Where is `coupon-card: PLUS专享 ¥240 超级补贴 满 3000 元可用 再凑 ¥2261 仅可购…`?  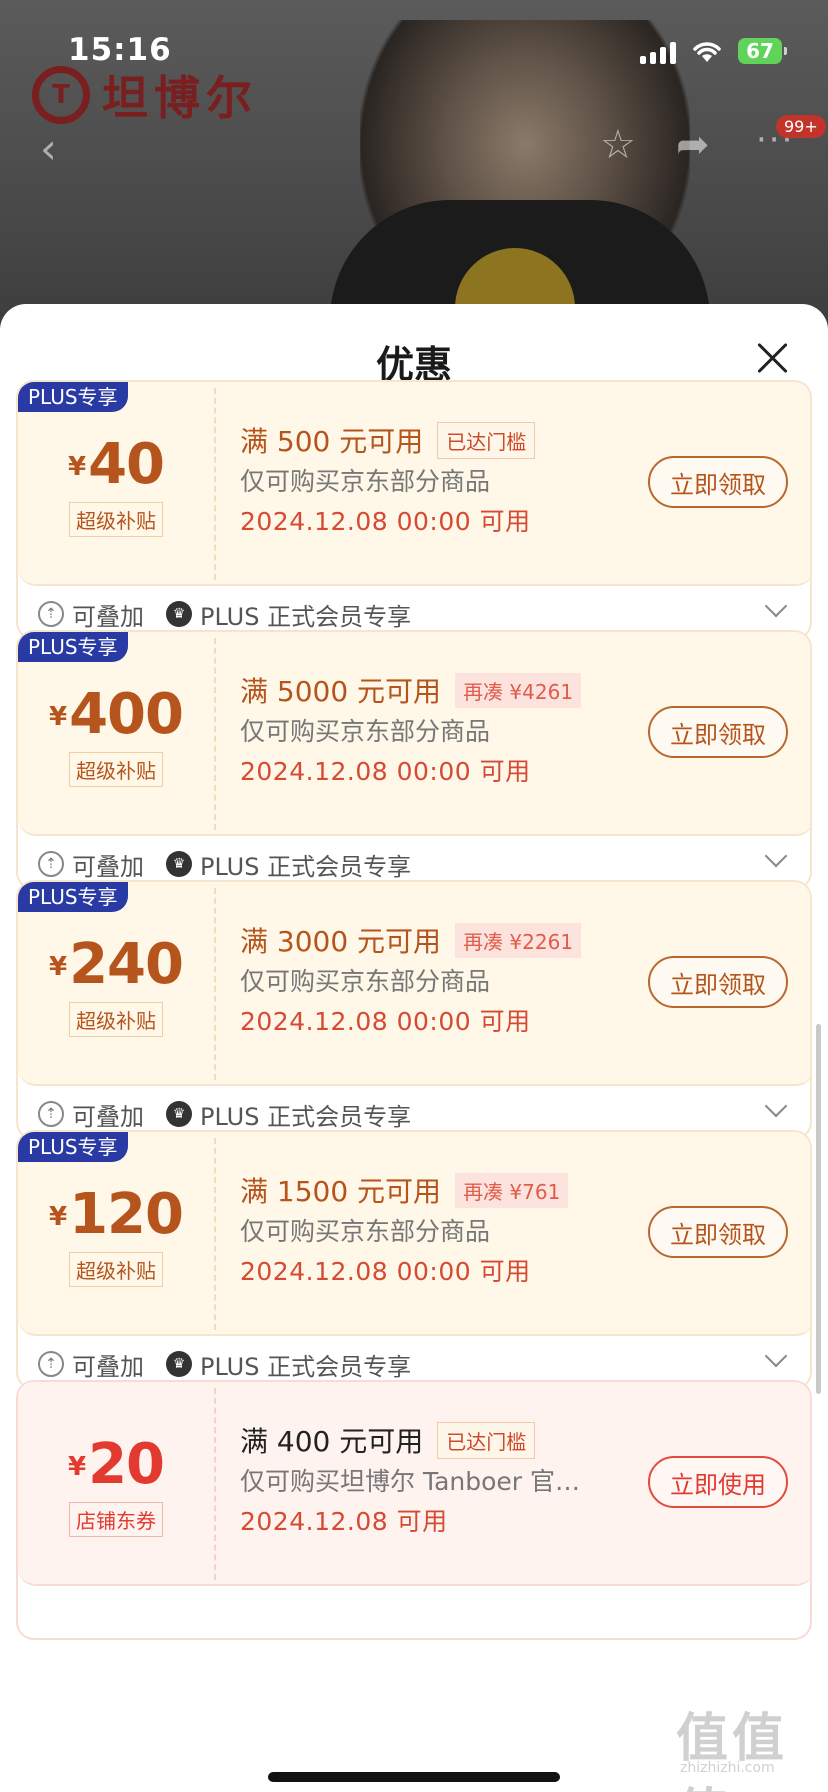
coupon-card: PLUS专享 ¥240 超级补贴 满 3000 元可用 再凑 ¥2261 仅可购… is located at coordinates (414, 1010).